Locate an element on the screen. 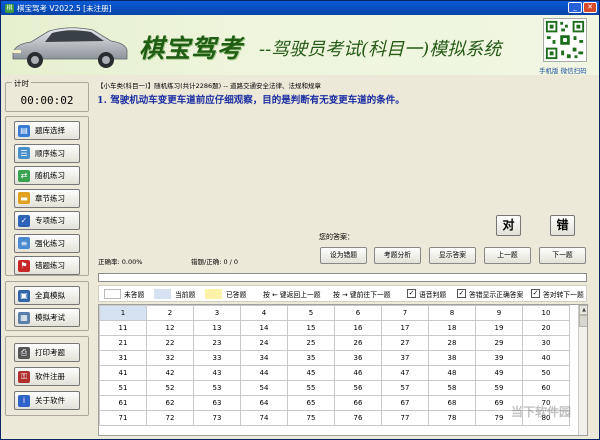 The height and width of the screenshot is (440, 600). question-cell: 50 is located at coordinates (546, 373).